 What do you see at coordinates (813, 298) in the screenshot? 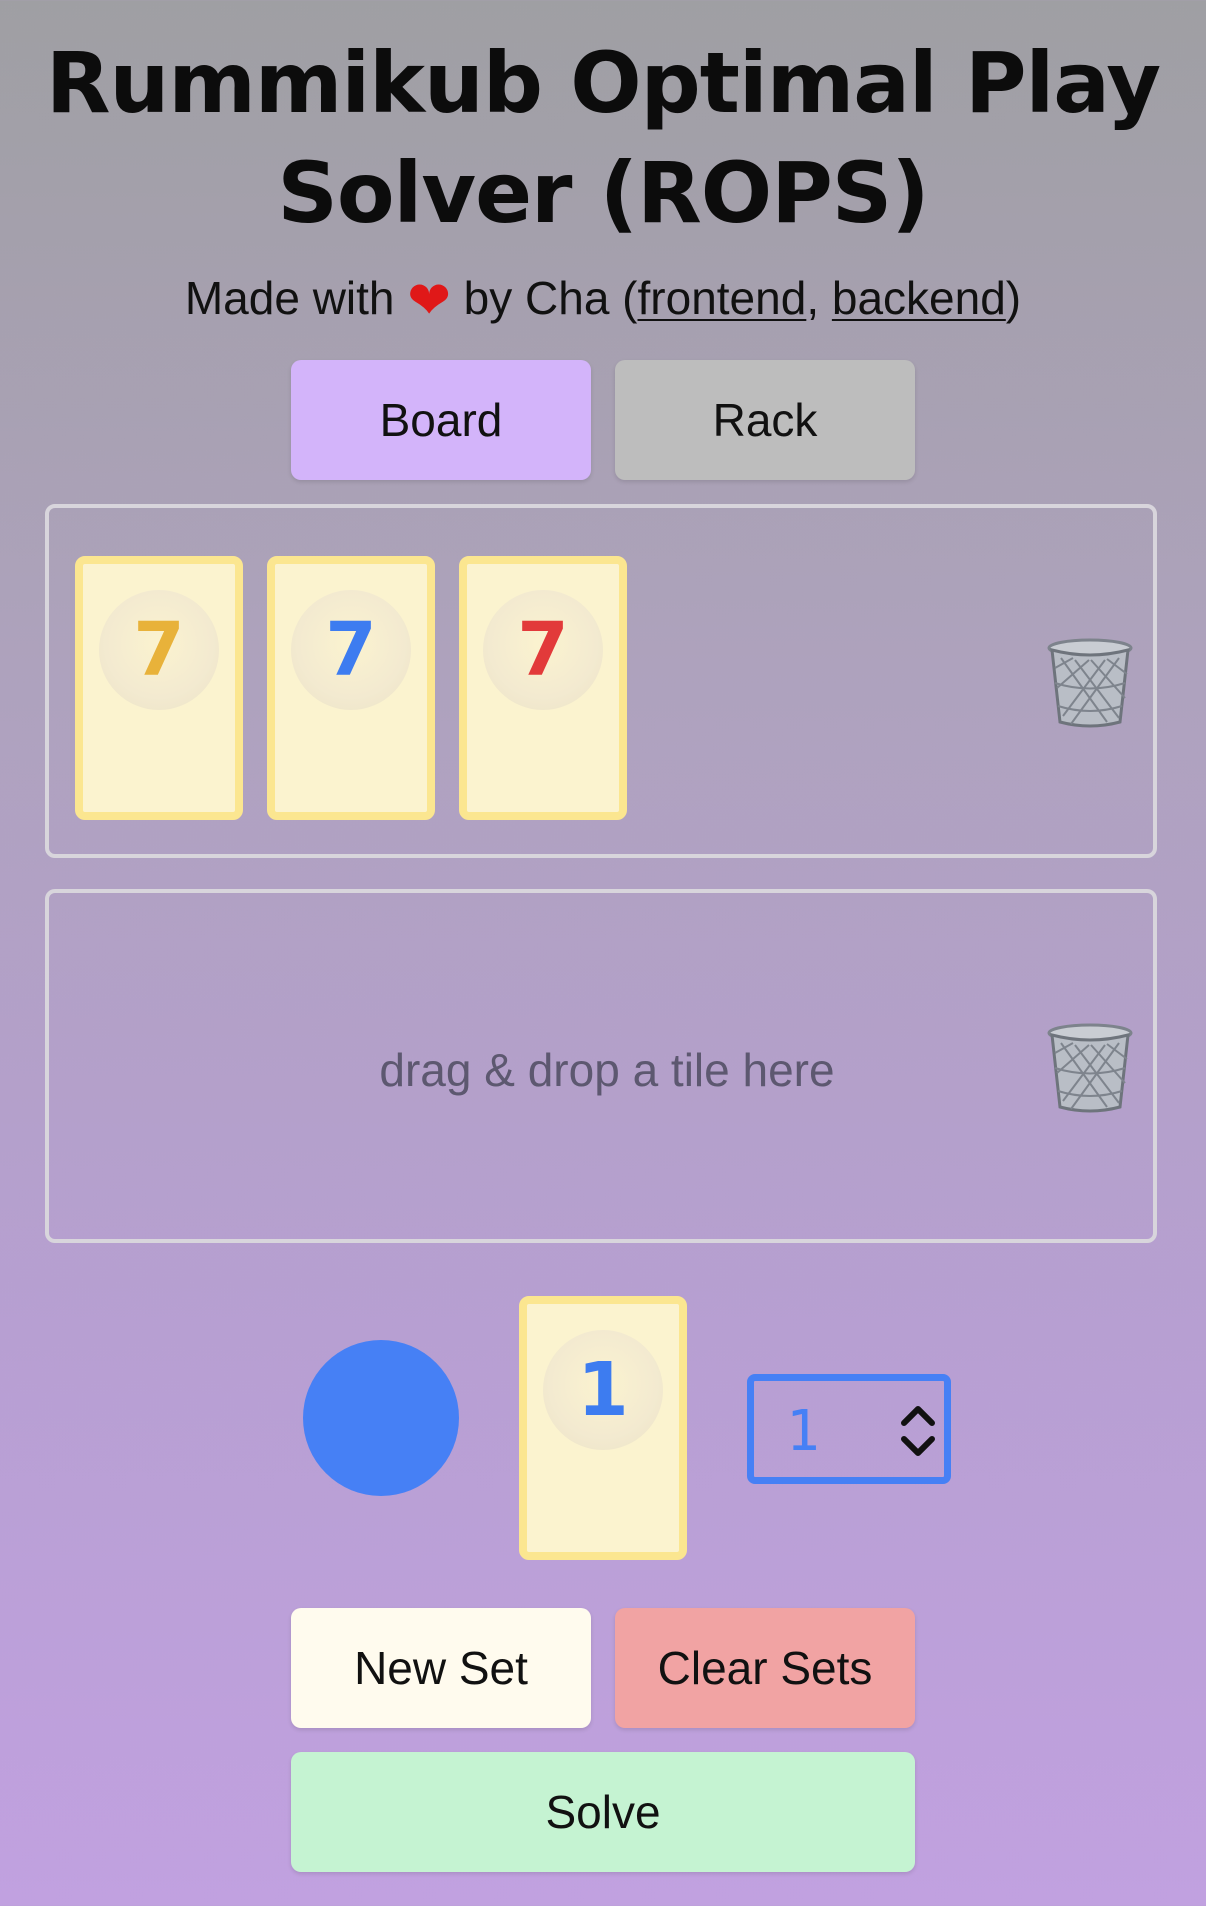
I see `credits-comma: ,` at bounding box center [813, 298].